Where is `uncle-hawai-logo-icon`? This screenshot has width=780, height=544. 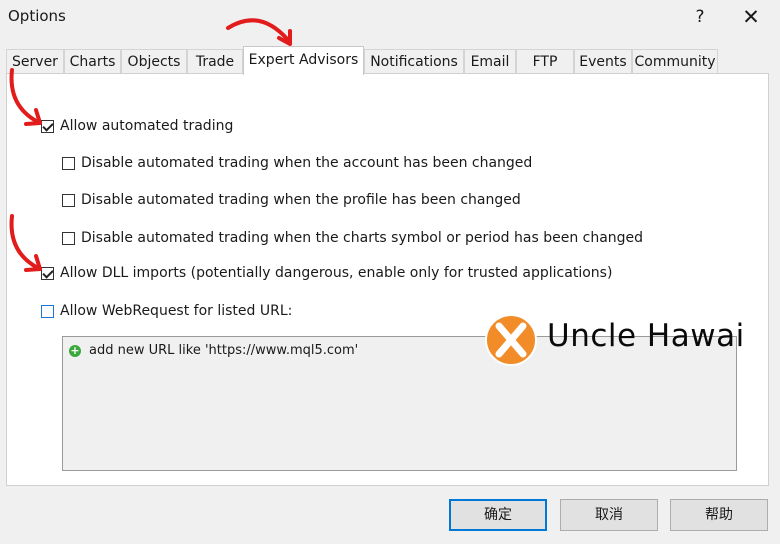
uncle-hawai-logo-icon is located at coordinates (511, 340).